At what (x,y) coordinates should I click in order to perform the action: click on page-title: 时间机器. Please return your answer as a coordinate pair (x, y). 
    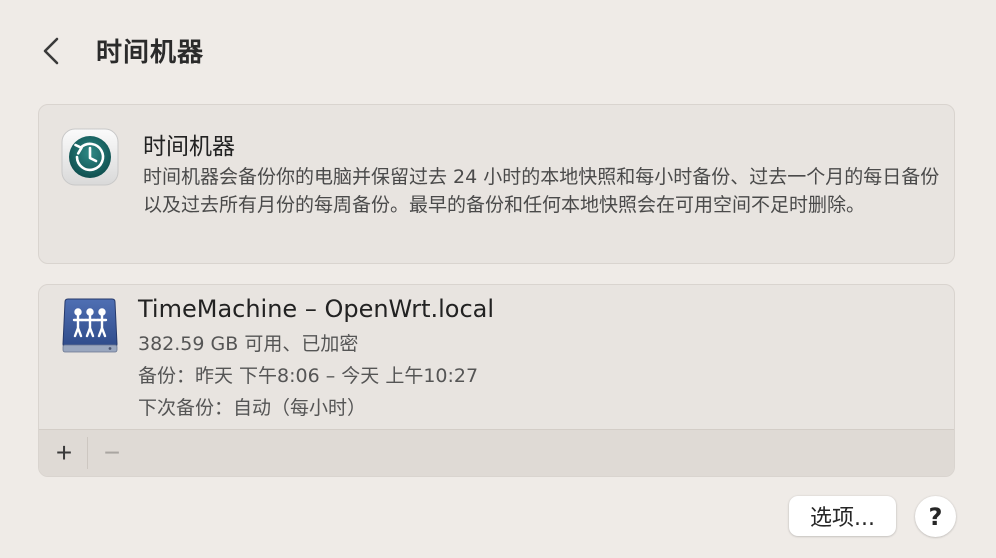
    Looking at the image, I should click on (150, 53).